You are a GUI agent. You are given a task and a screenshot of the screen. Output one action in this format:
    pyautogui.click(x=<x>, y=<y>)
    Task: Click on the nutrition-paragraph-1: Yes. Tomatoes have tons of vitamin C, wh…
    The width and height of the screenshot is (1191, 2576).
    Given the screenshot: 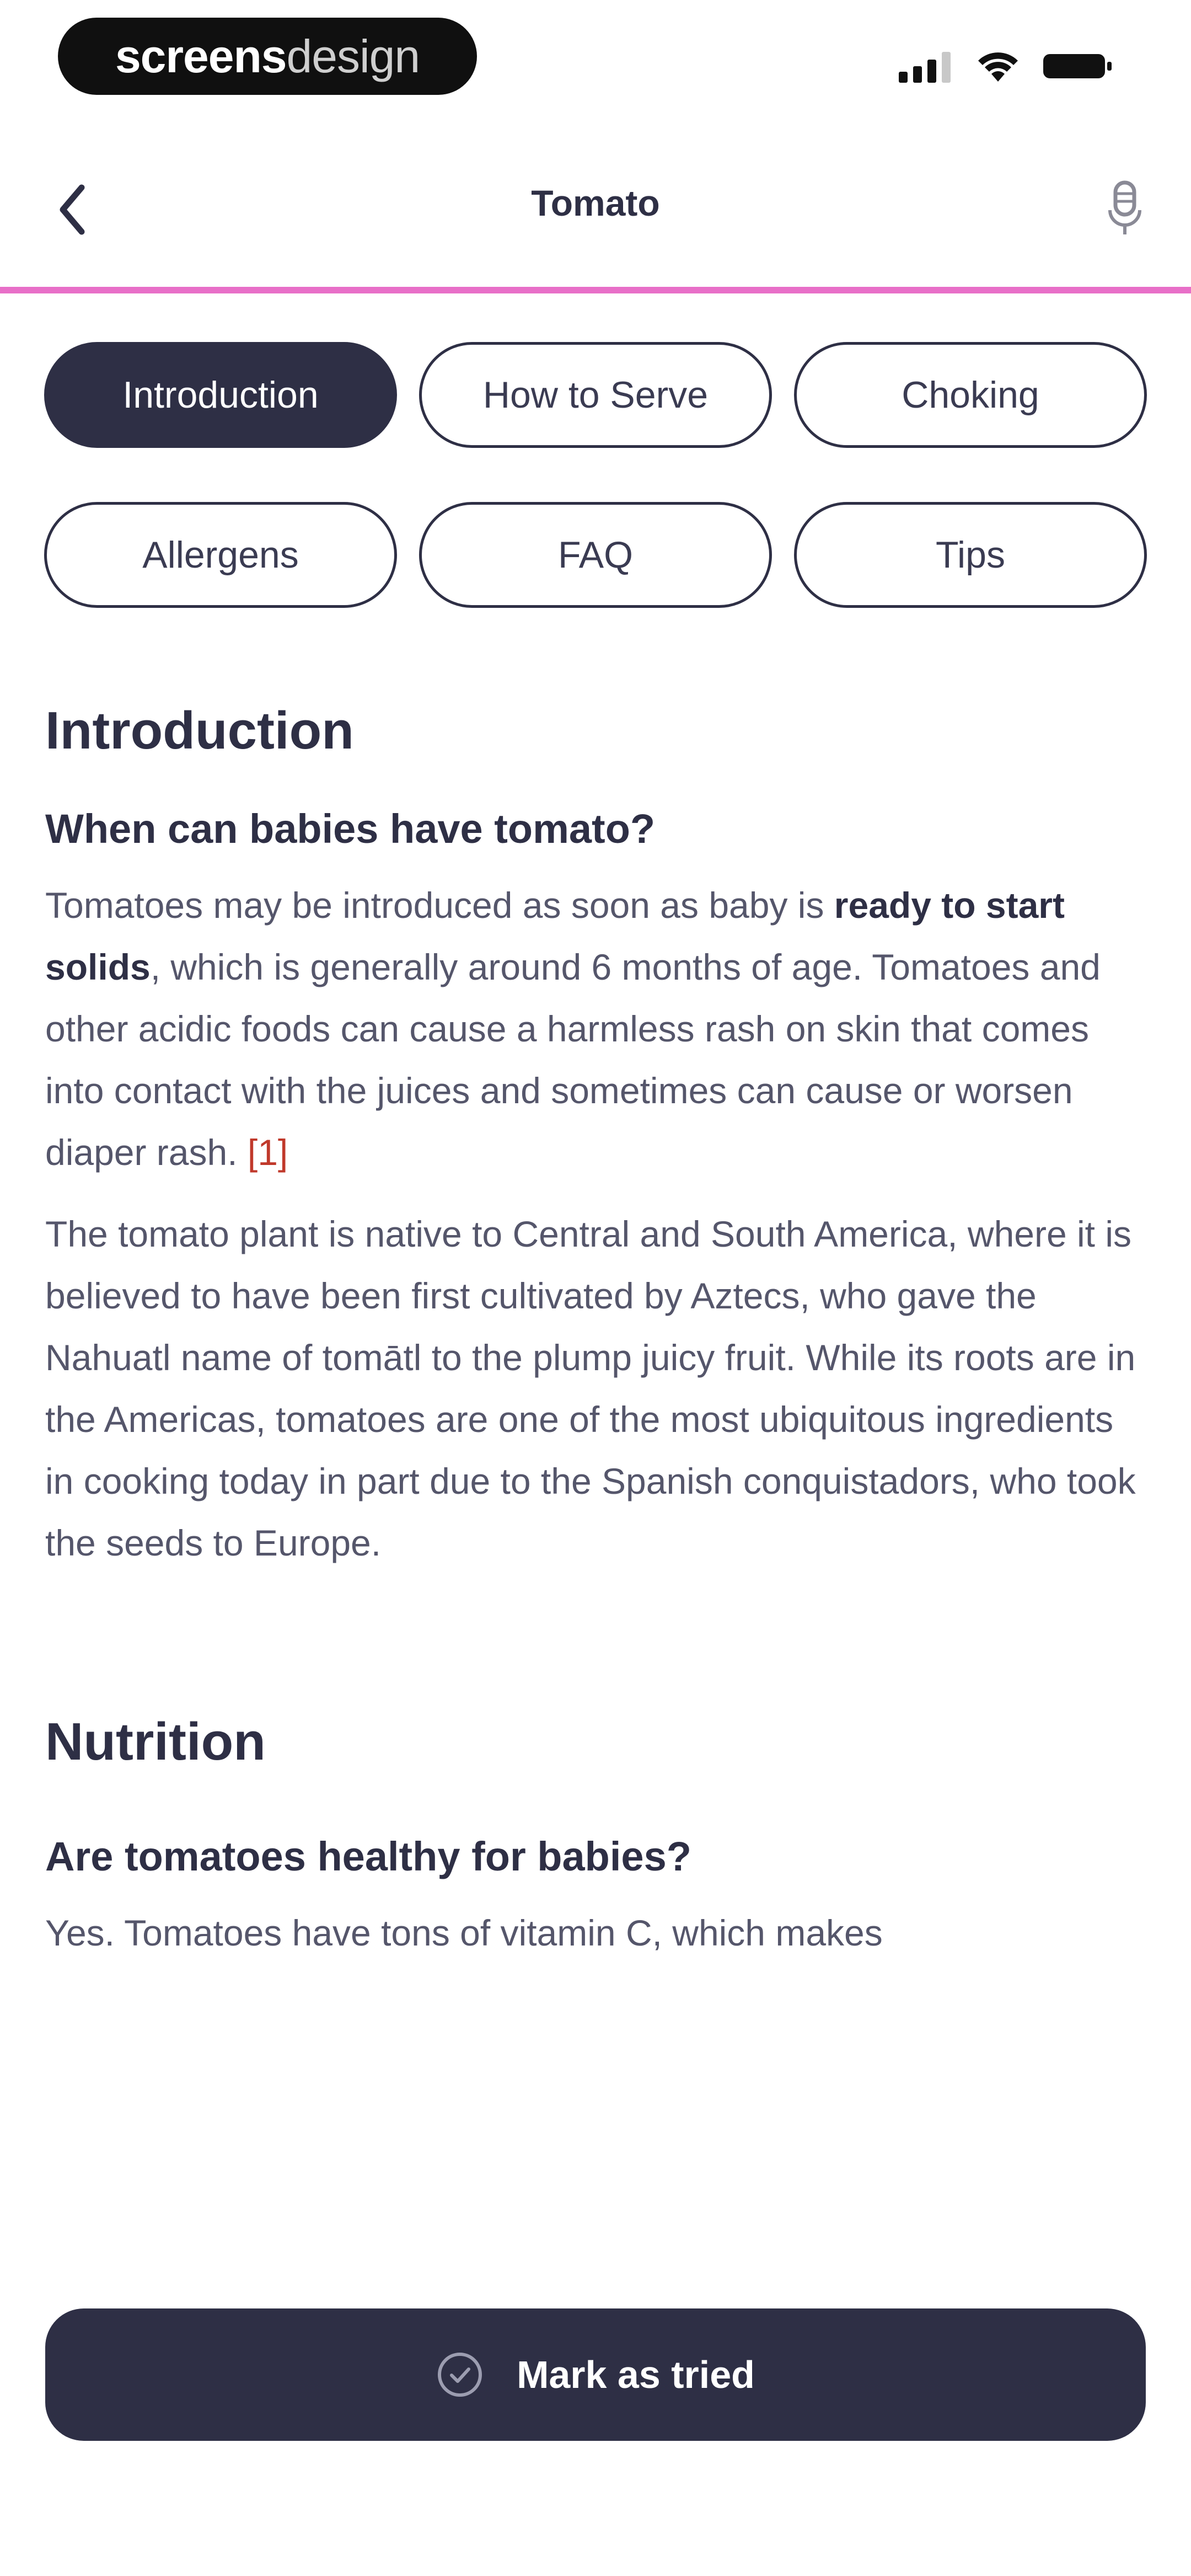 What is the action you would take?
    pyautogui.click(x=464, y=1932)
    